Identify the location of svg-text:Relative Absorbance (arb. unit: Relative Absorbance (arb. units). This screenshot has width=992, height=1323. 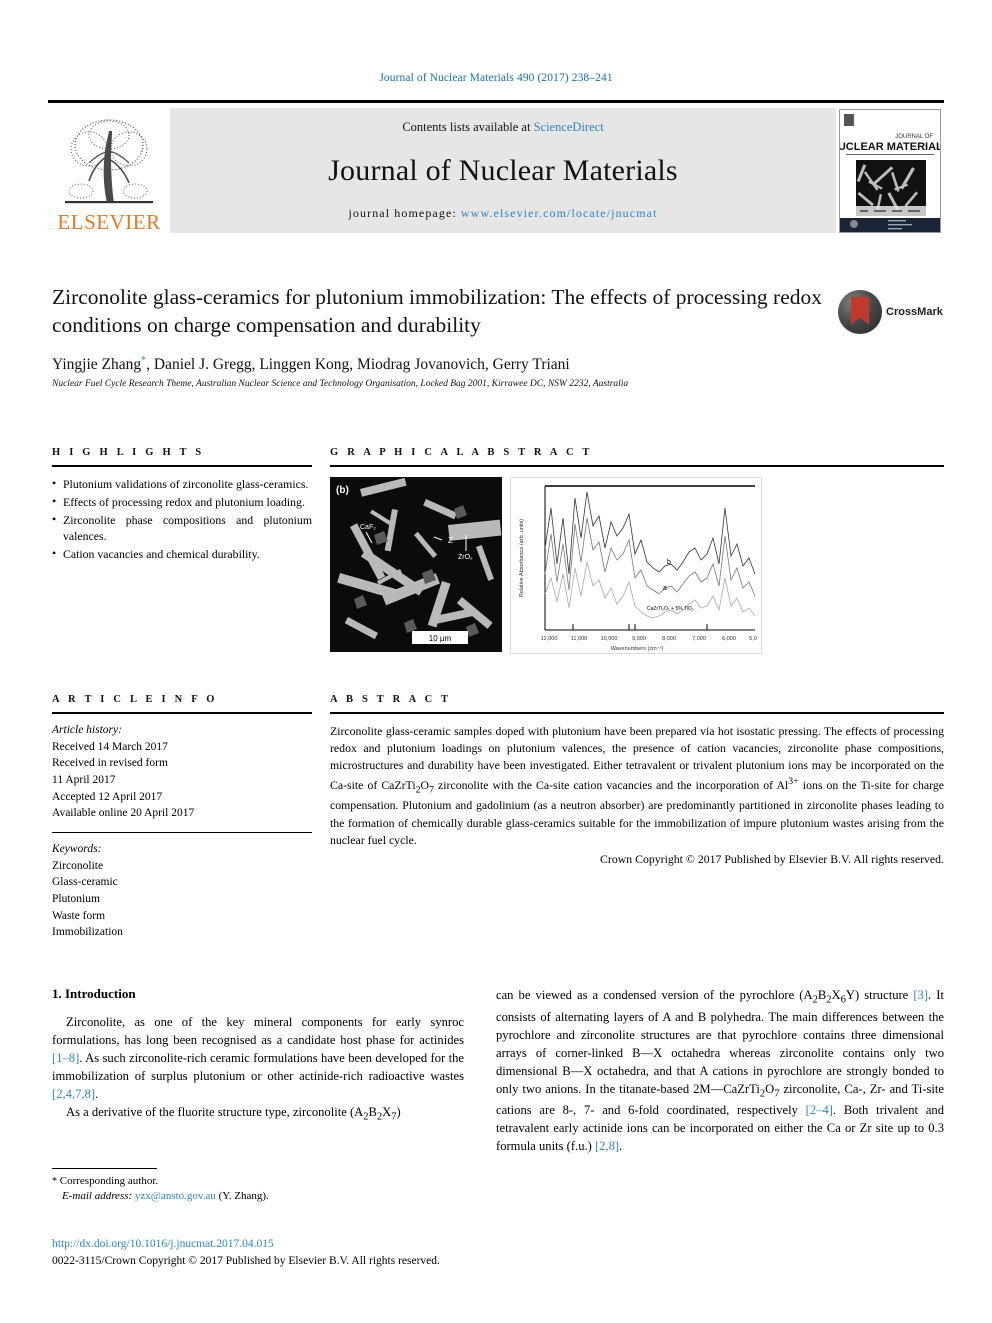
(522, 558).